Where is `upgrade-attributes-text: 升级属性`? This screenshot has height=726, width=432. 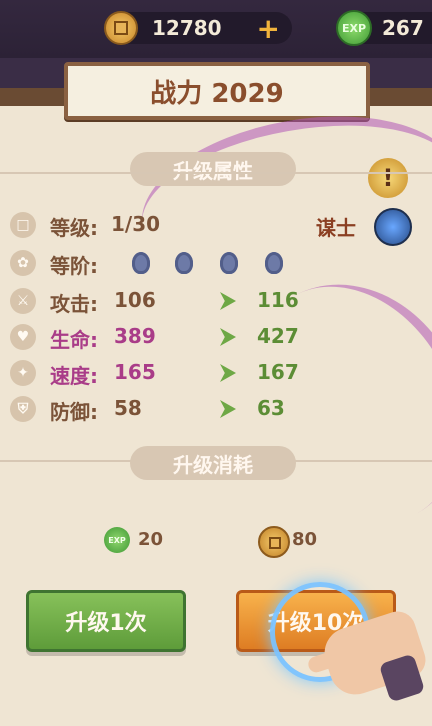
upgrade-attributes-text: 升级属性 is located at coordinates (213, 170).